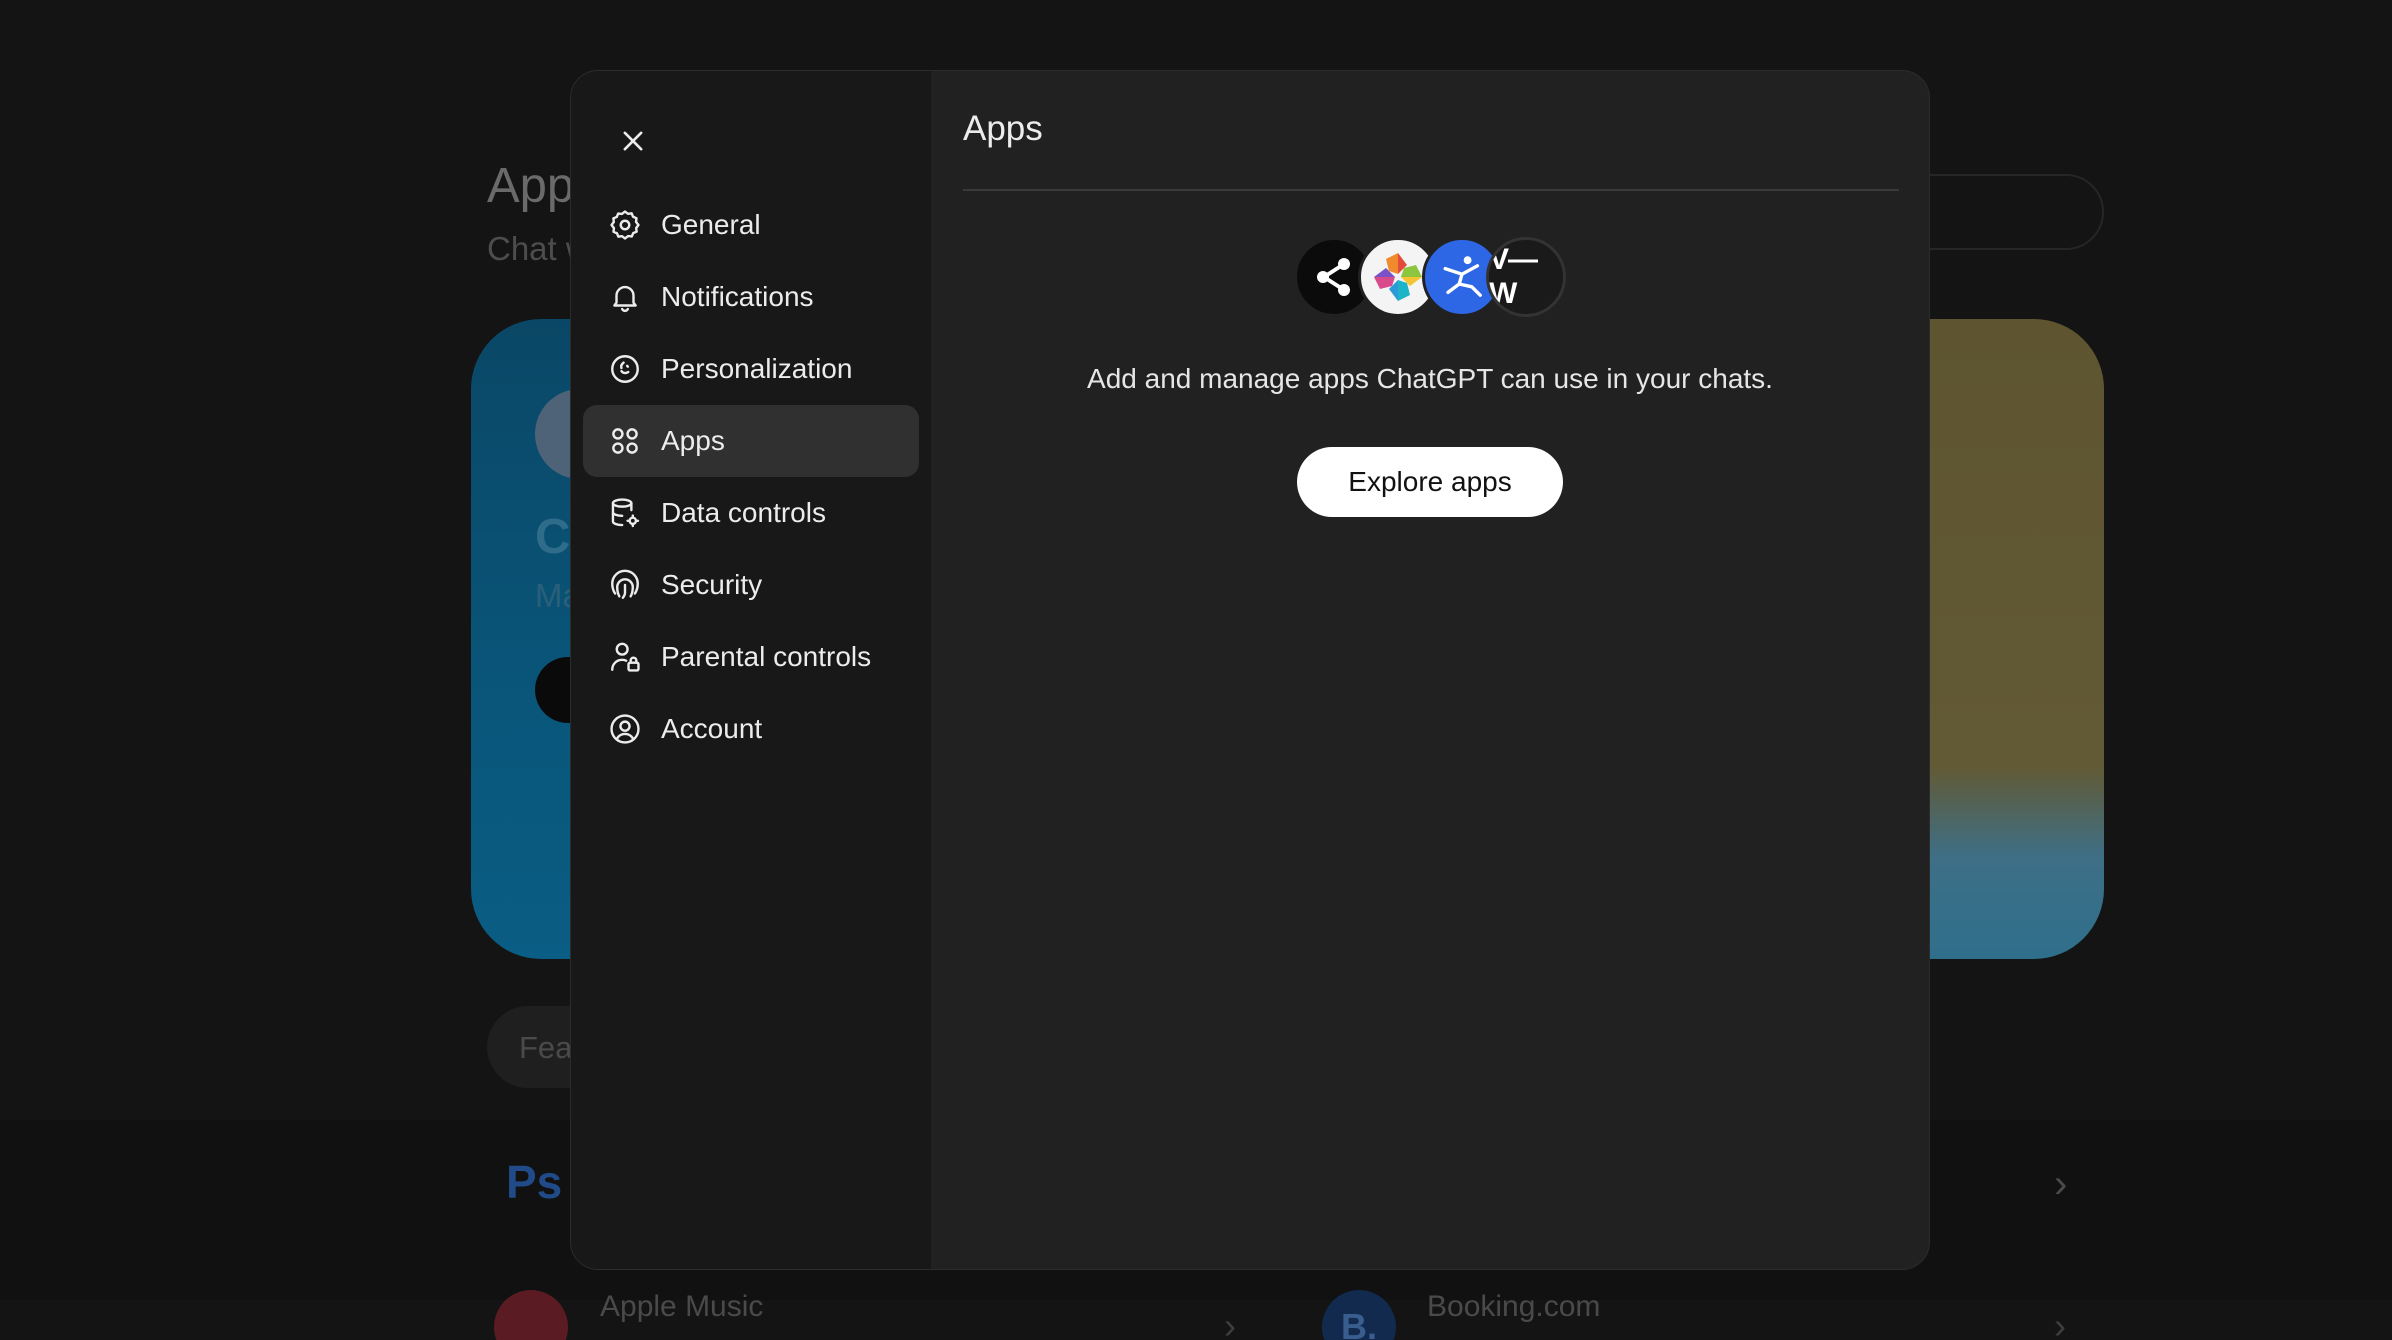  I want to click on bg-list-item-label: Apple Music, so click(682, 1306).